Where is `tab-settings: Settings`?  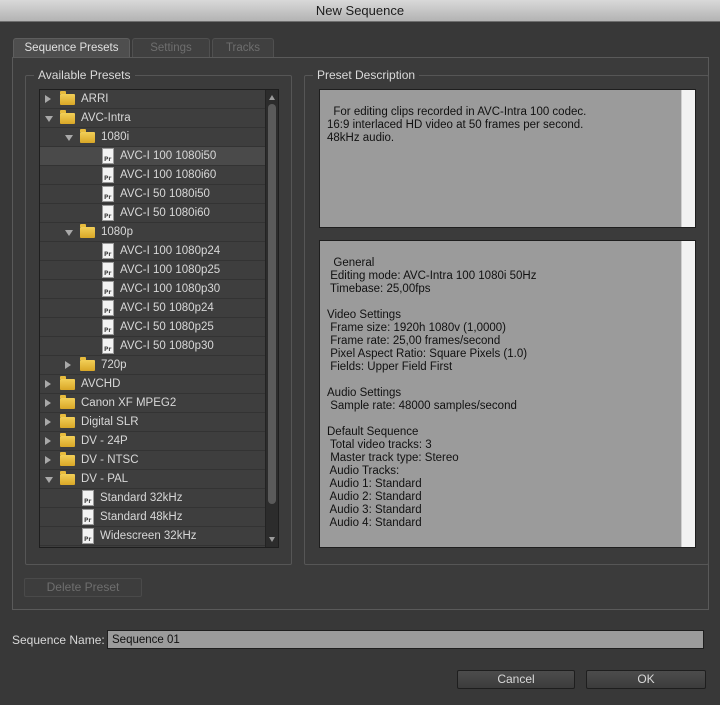 tab-settings: Settings is located at coordinates (171, 48).